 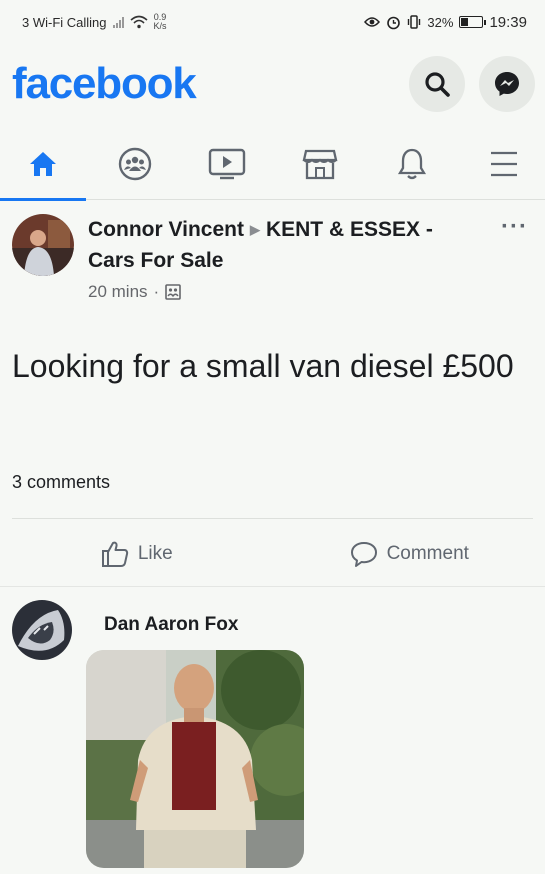 I want to click on post-actions: Like Comment, so click(x=272, y=554).